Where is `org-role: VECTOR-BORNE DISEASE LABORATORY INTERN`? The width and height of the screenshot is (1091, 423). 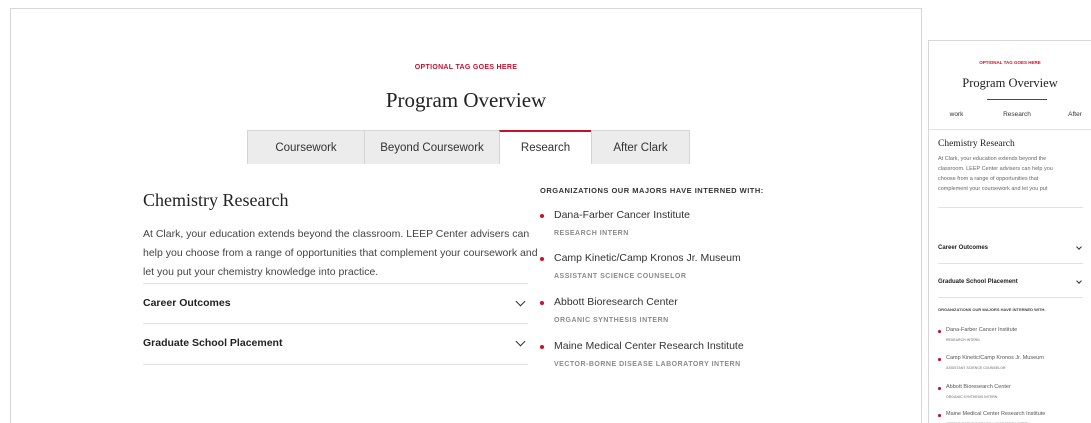
org-role: VECTOR-BORNE DISEASE LABORATORY INTERN is located at coordinates (647, 364).